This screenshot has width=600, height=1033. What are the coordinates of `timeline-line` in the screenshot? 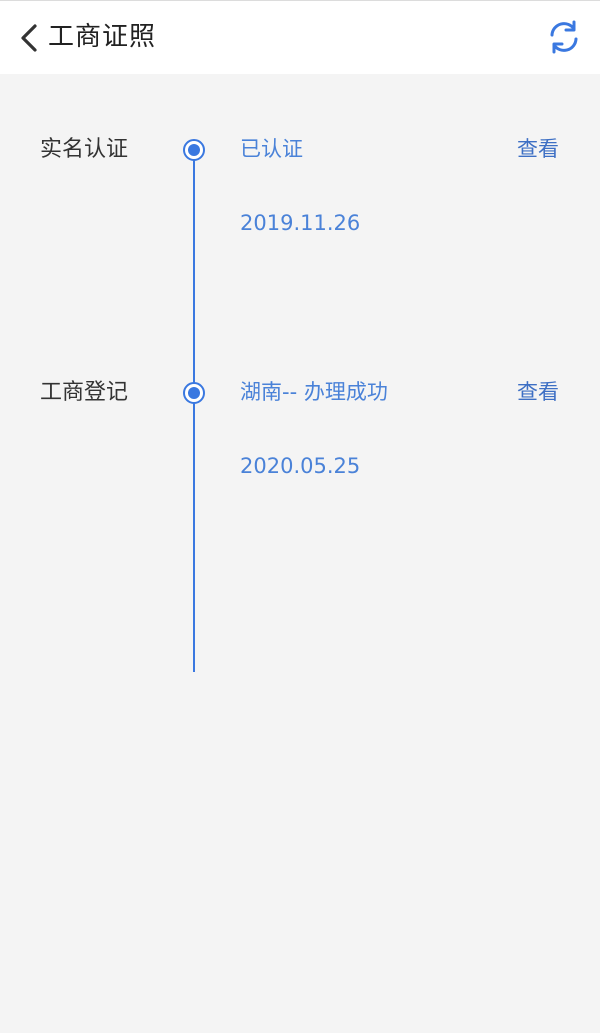 It's located at (194, 411).